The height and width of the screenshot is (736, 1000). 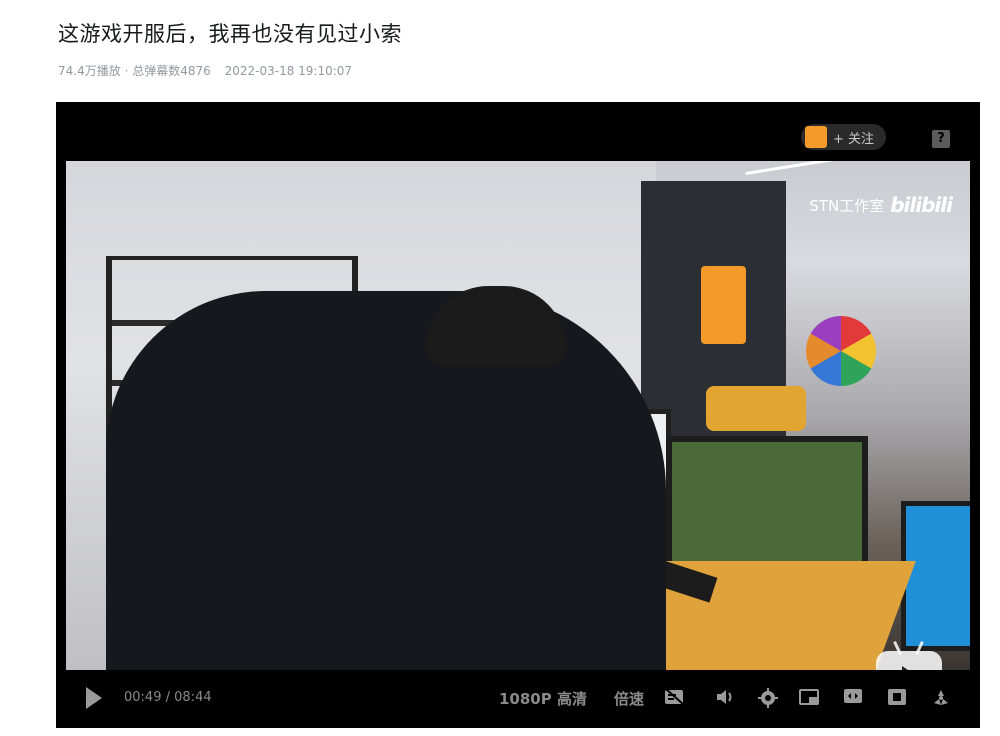 What do you see at coordinates (230, 34) in the screenshot?
I see `video-title: 这游戏开服后，我再也没有见过小索` at bounding box center [230, 34].